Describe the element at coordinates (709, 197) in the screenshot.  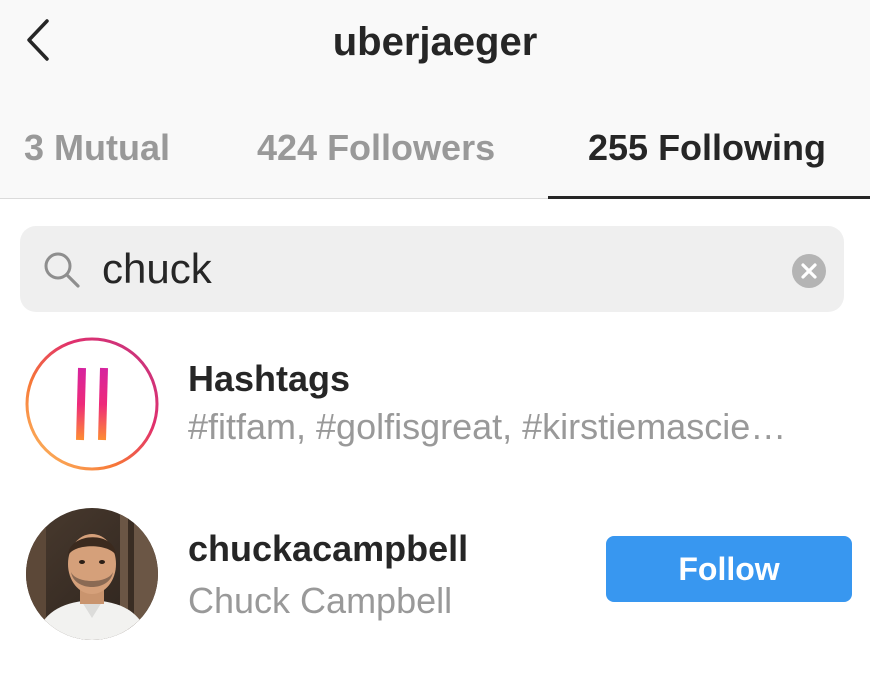
I see `active-tab-indicator` at that location.